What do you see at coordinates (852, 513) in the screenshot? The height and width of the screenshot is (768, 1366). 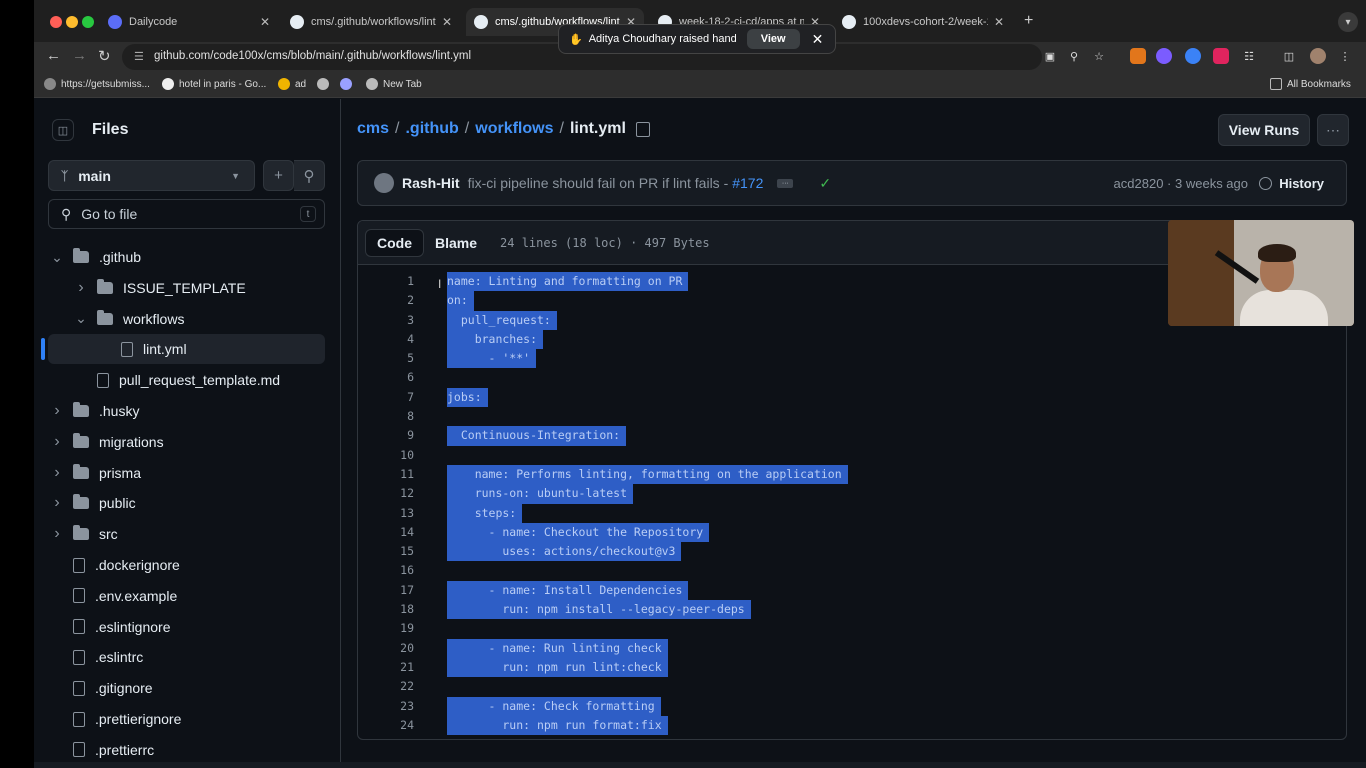 I see `code-line: 13 steps:` at bounding box center [852, 513].